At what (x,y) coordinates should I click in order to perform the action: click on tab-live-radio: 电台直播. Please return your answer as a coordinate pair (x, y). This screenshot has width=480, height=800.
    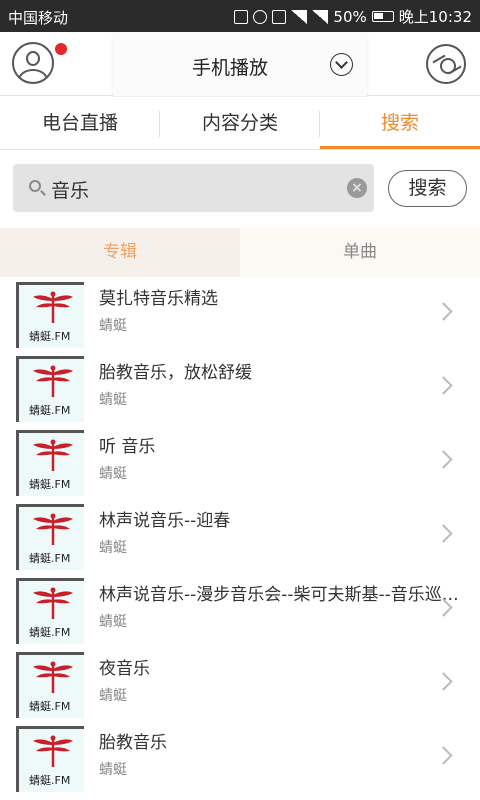
    Looking at the image, I should click on (80, 123).